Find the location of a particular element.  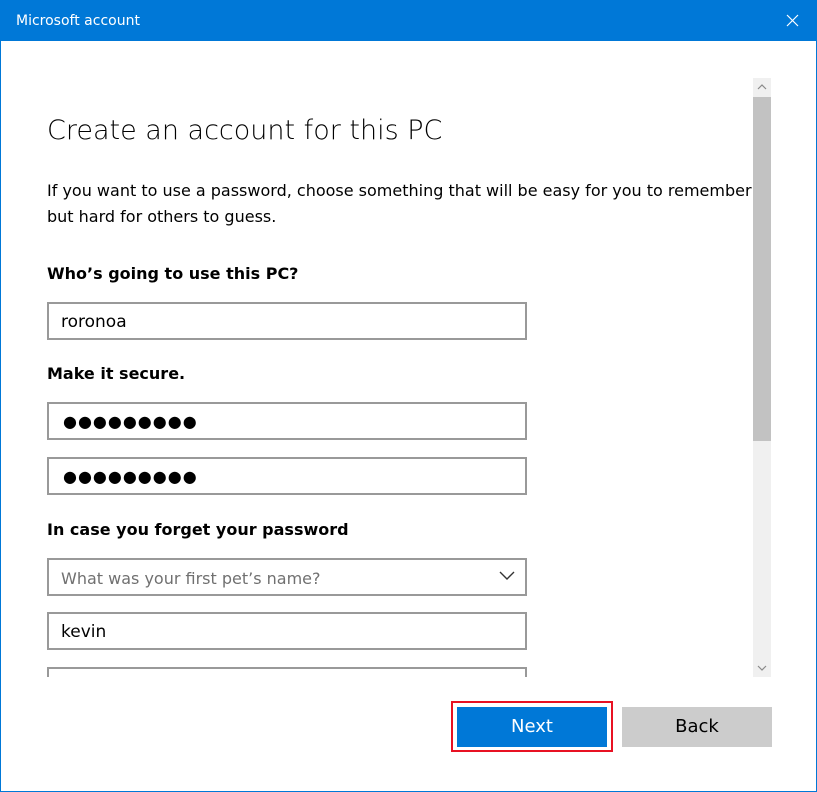

security-answer-input: kevin is located at coordinates (287, 631).